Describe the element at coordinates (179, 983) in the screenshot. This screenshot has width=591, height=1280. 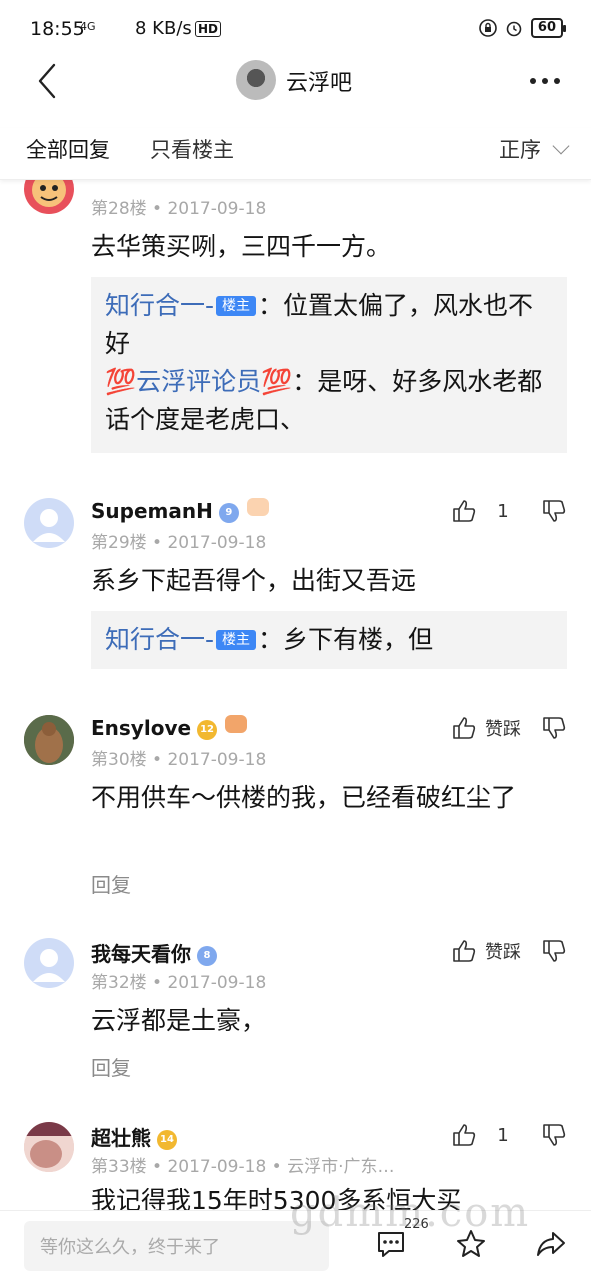
I see `post-meta: 第32楼 • 2017-09-18` at that location.